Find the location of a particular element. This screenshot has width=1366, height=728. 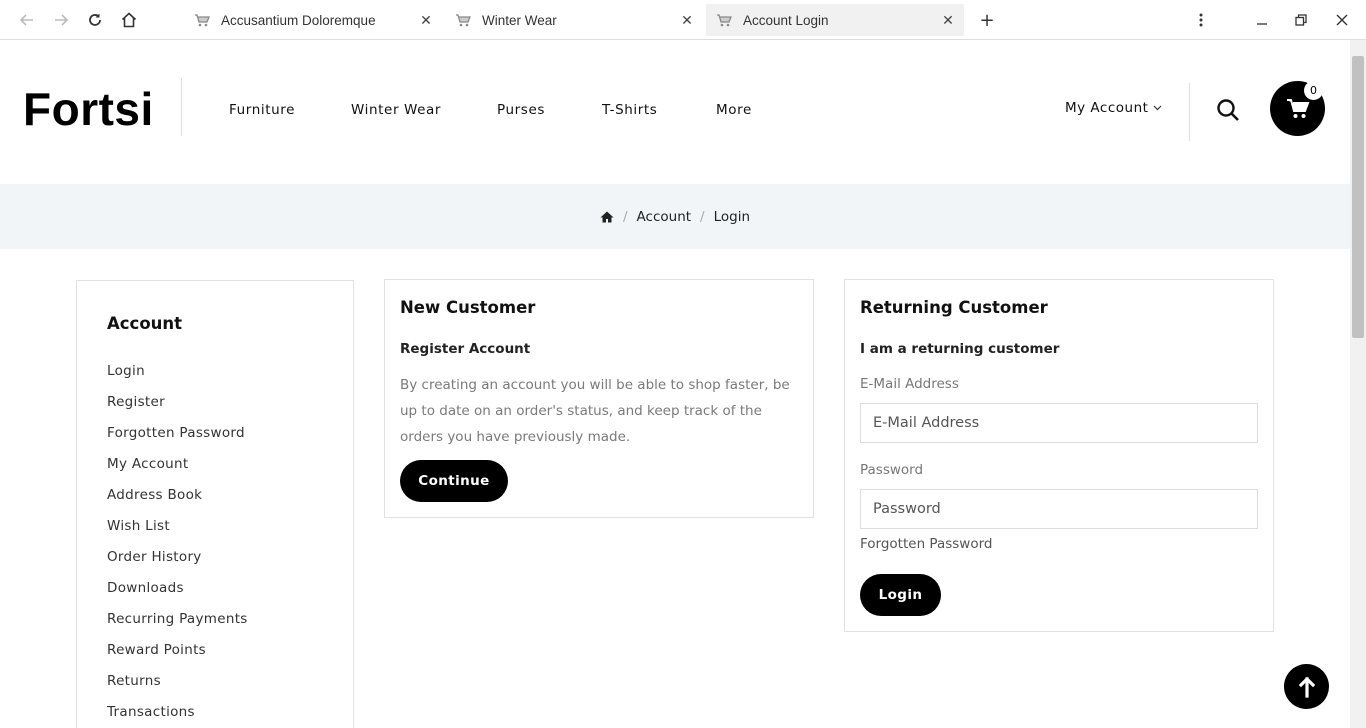

new-customer-title: New Customer is located at coordinates (468, 307).